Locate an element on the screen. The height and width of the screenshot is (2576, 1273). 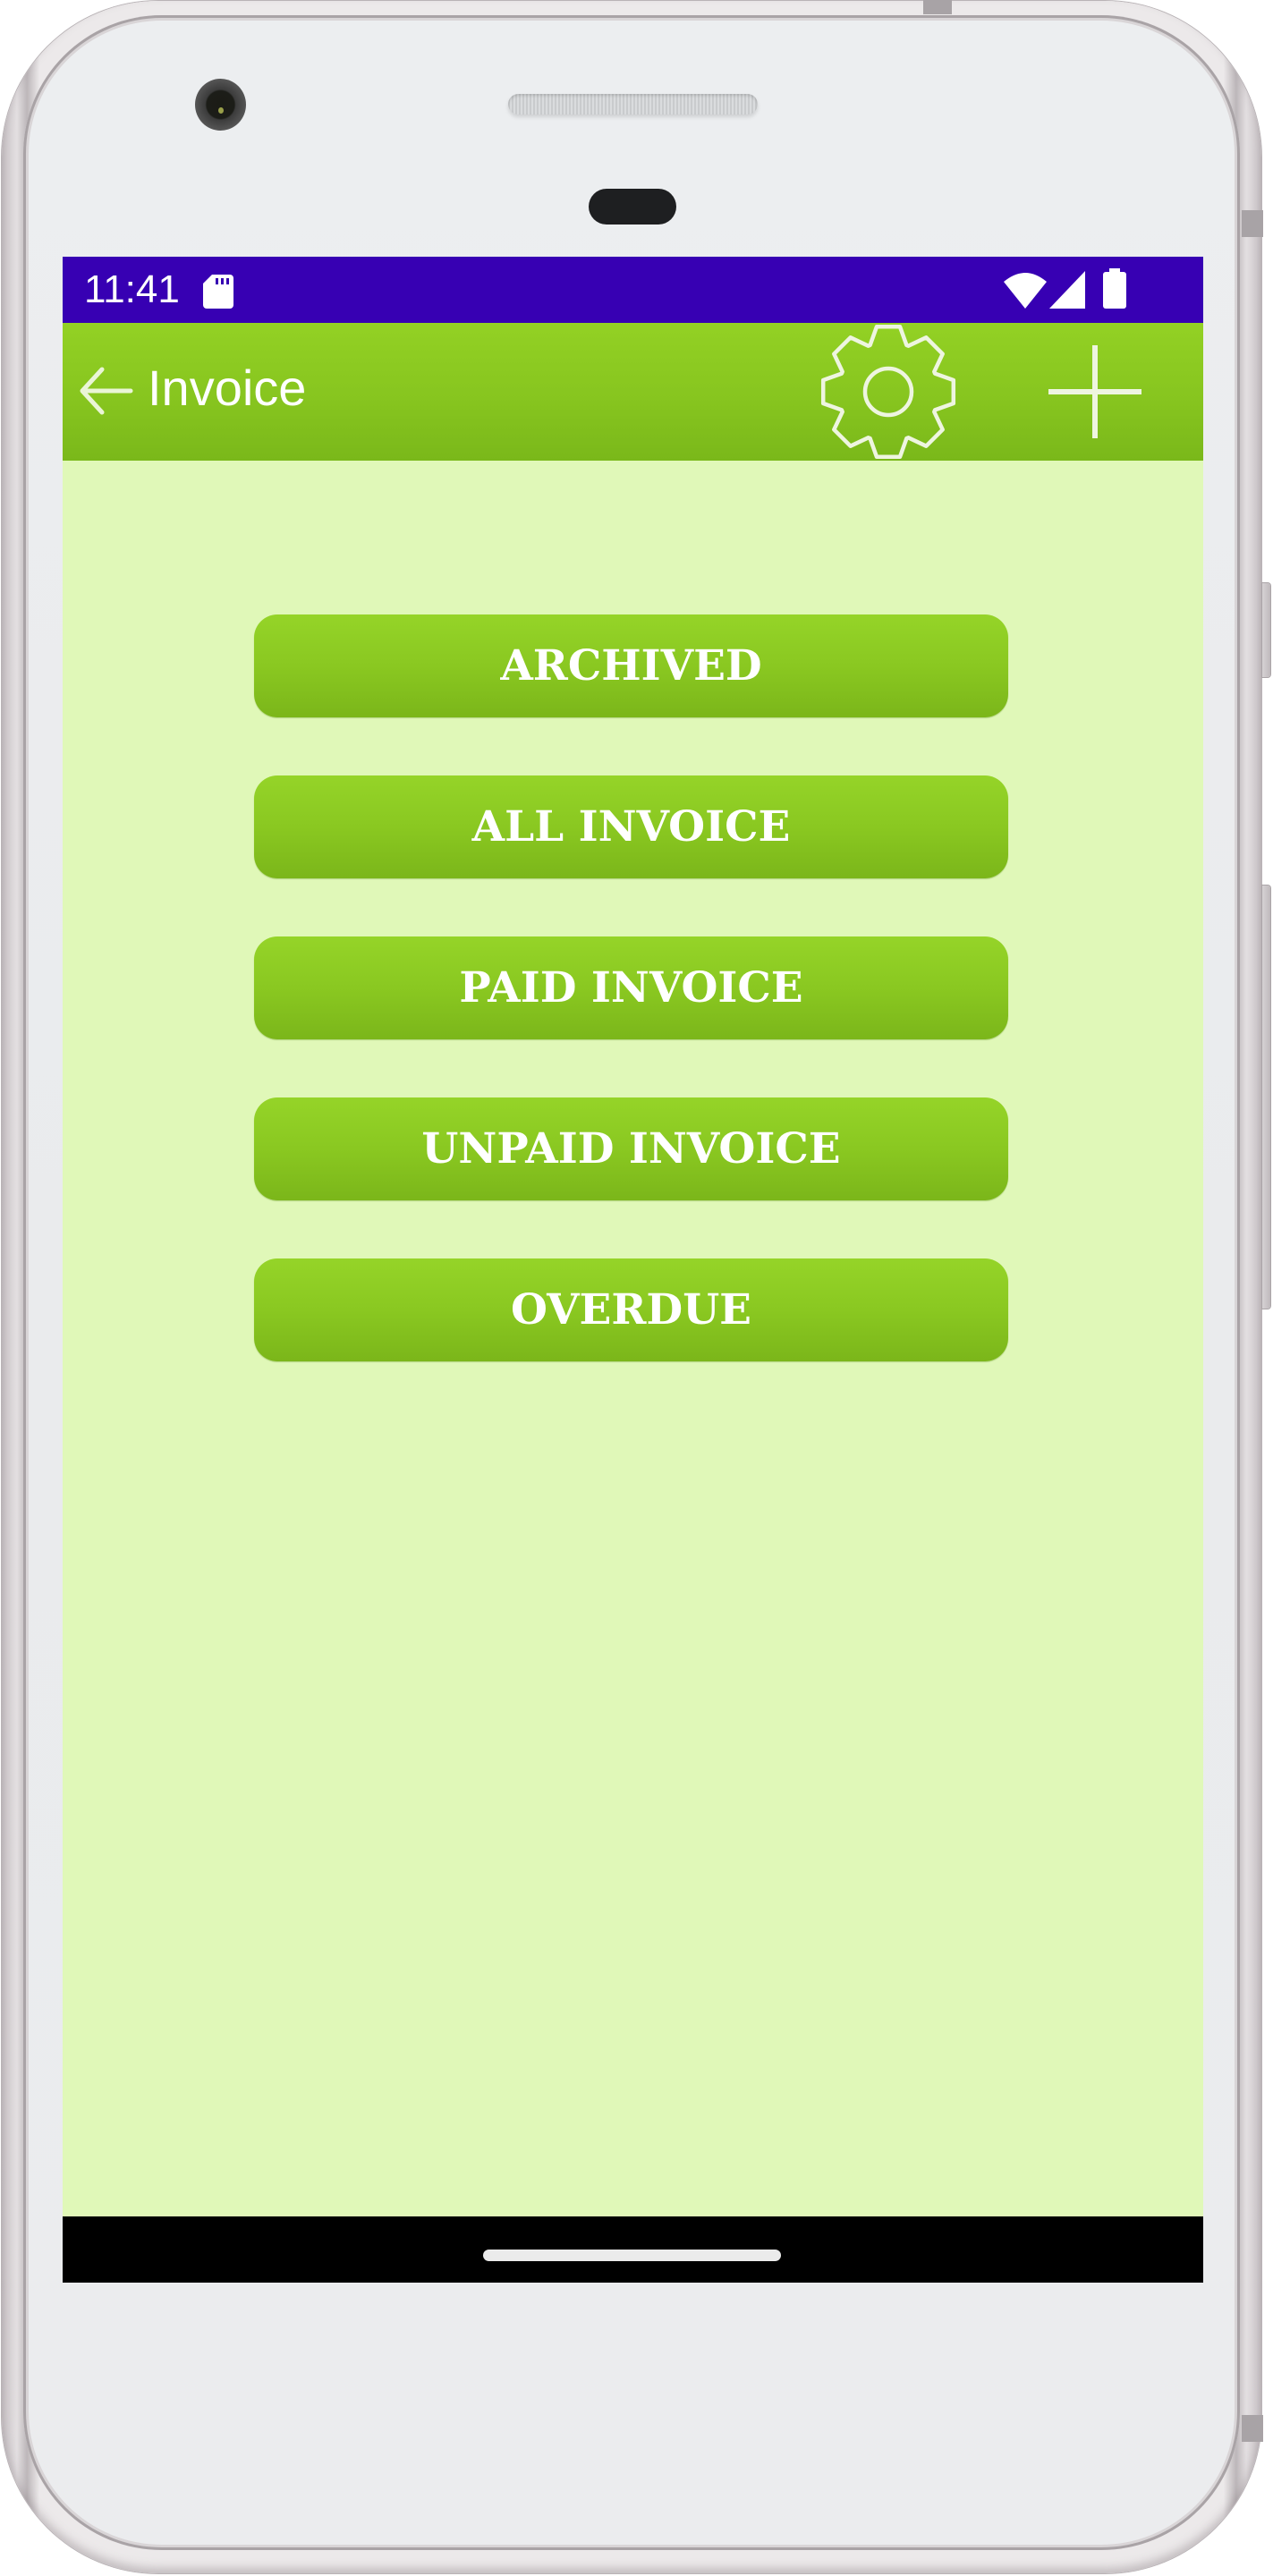
signal-icon is located at coordinates (1067, 290).